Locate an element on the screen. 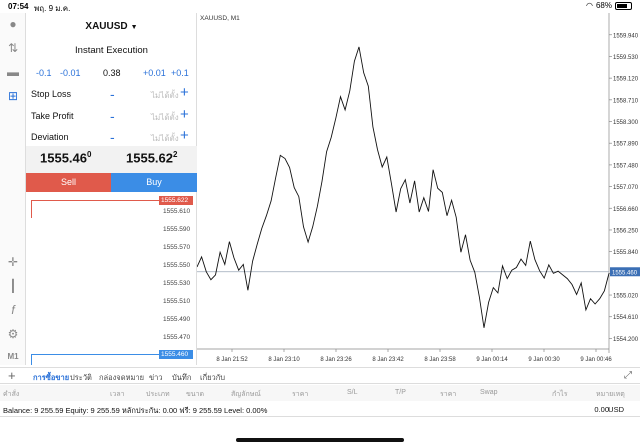 Image resolution: width=640 pixels, height=447 pixels. x-tick-label: 9 Jan 00:14 is located at coordinates (492, 360).